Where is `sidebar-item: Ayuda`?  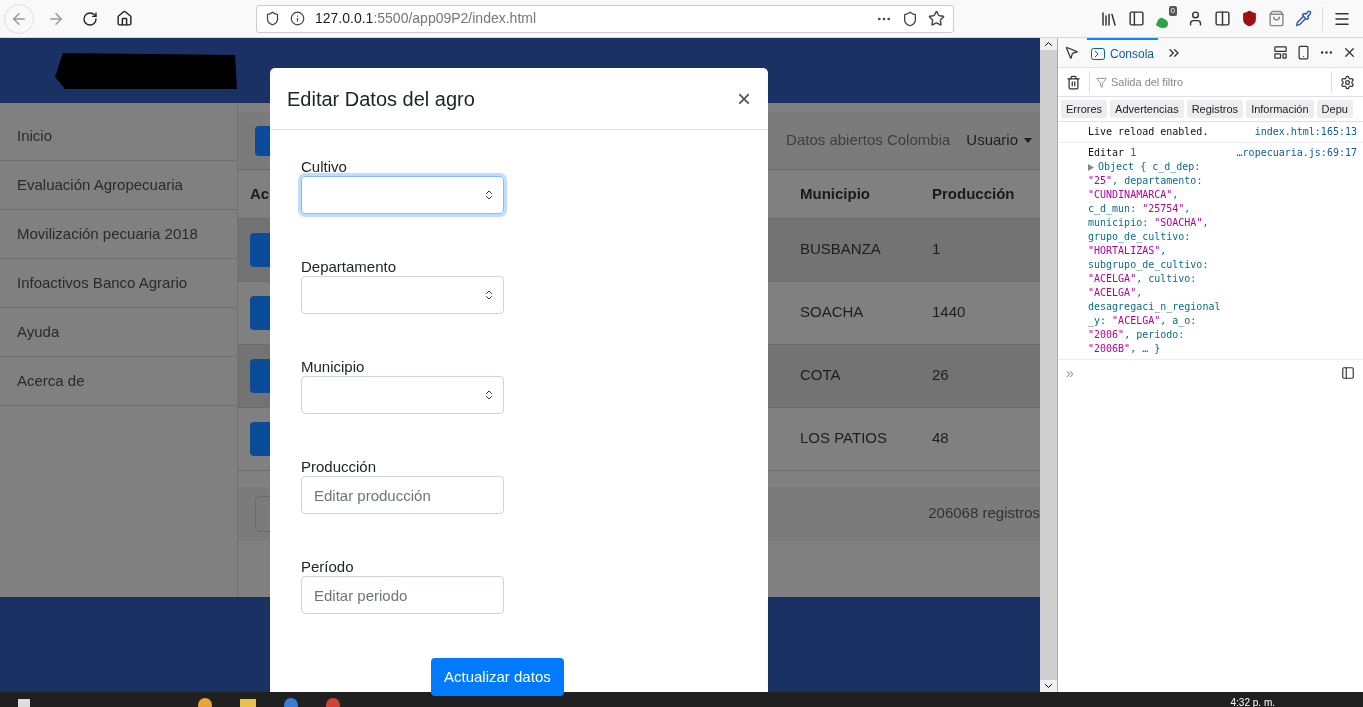
sidebar-item: Ayuda is located at coordinates (118, 332).